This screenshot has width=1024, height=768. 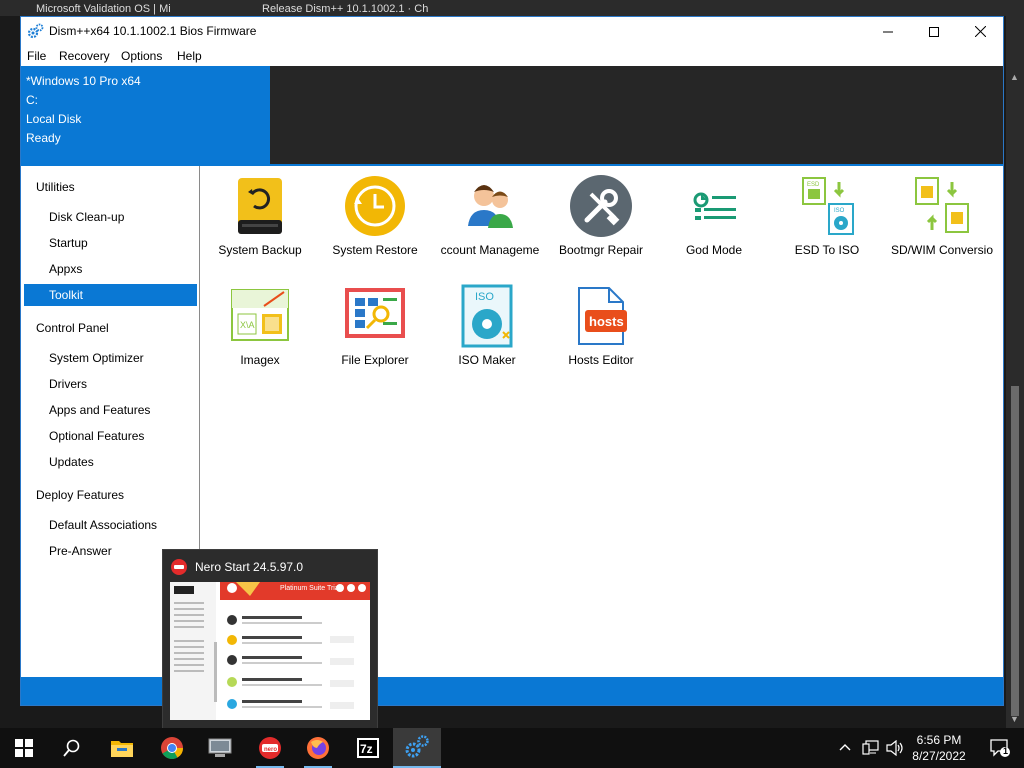 I want to click on tool-label: ISO Maker, so click(x=487, y=360).